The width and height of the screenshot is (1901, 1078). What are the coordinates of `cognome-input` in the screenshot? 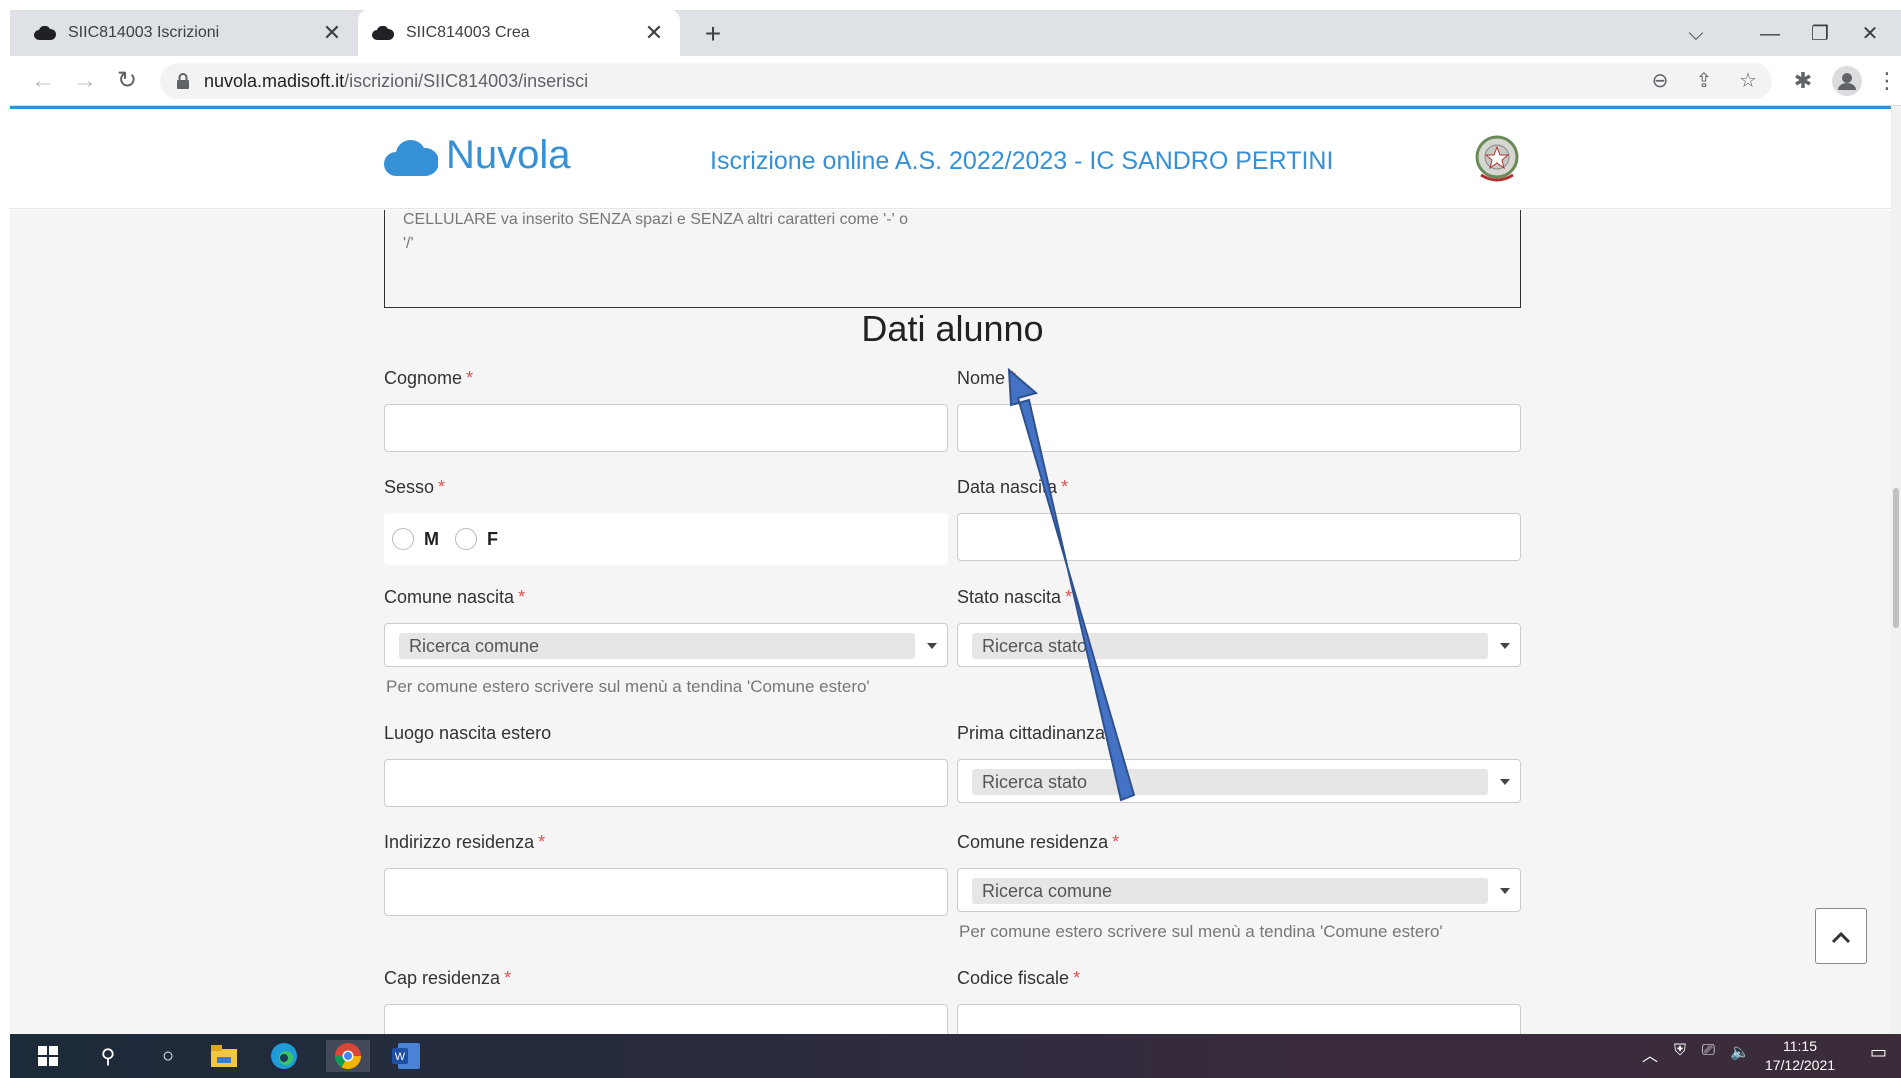 It's located at (666, 428).